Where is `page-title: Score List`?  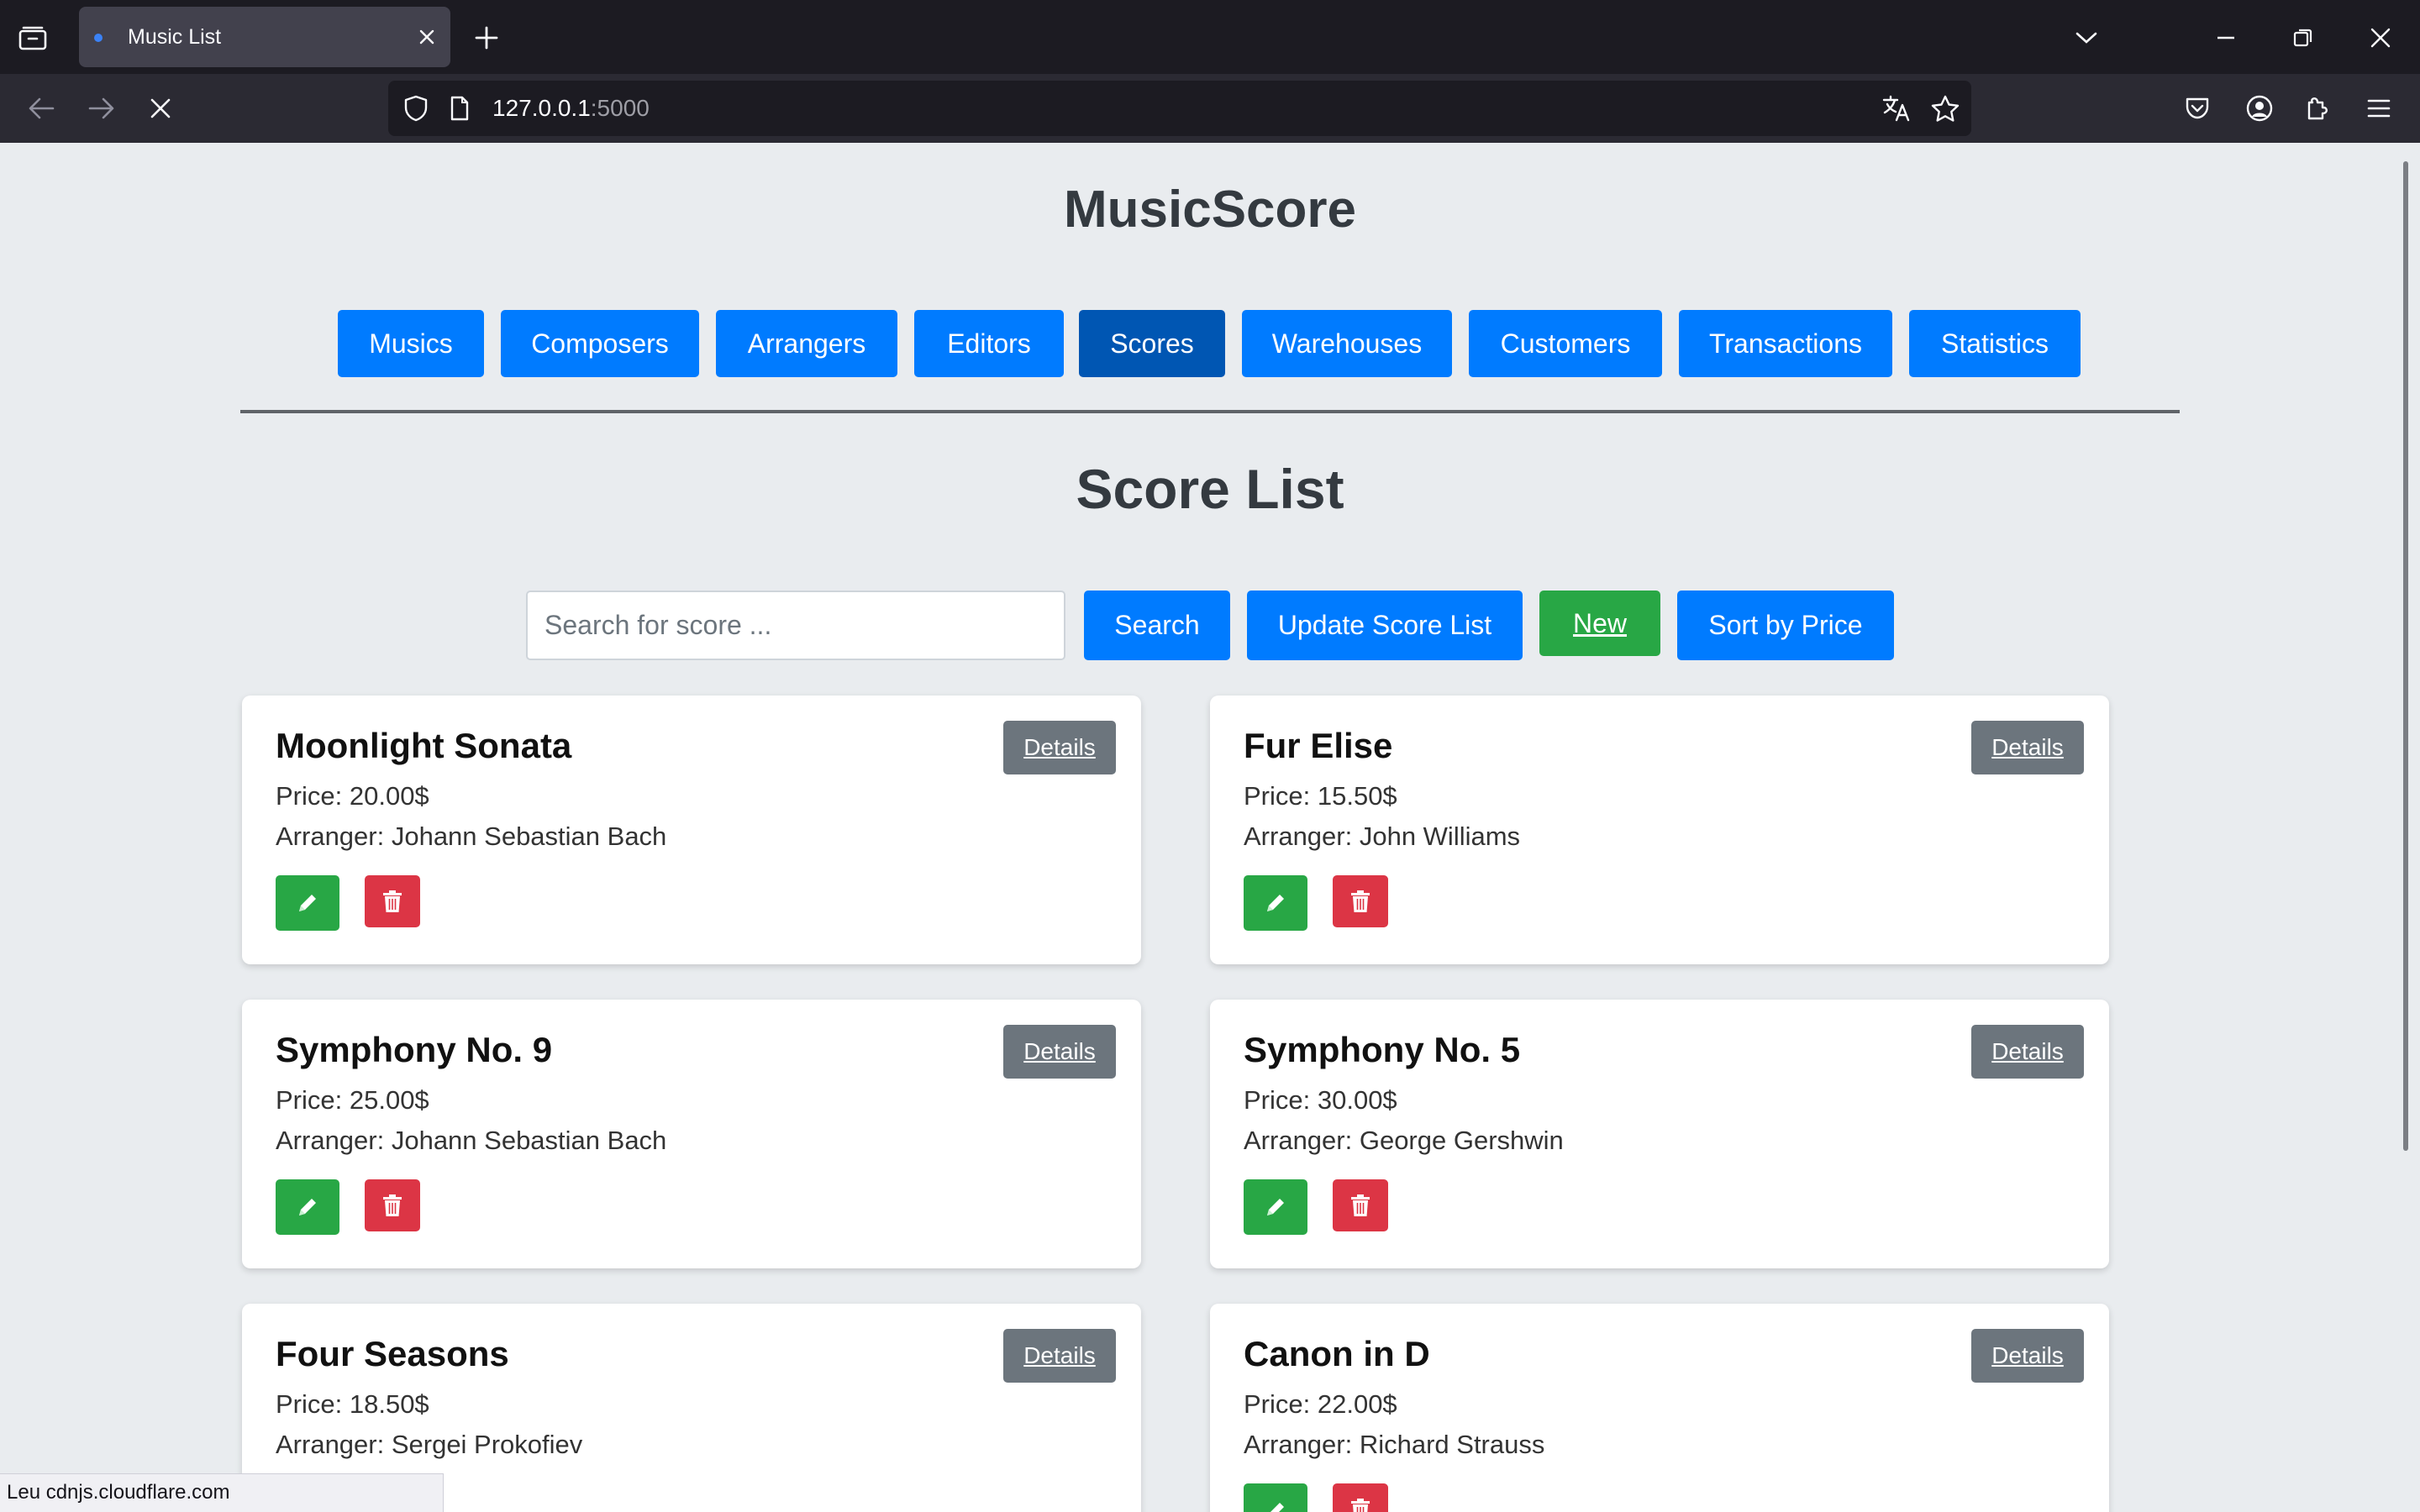
page-title: Score List is located at coordinates (1210, 489).